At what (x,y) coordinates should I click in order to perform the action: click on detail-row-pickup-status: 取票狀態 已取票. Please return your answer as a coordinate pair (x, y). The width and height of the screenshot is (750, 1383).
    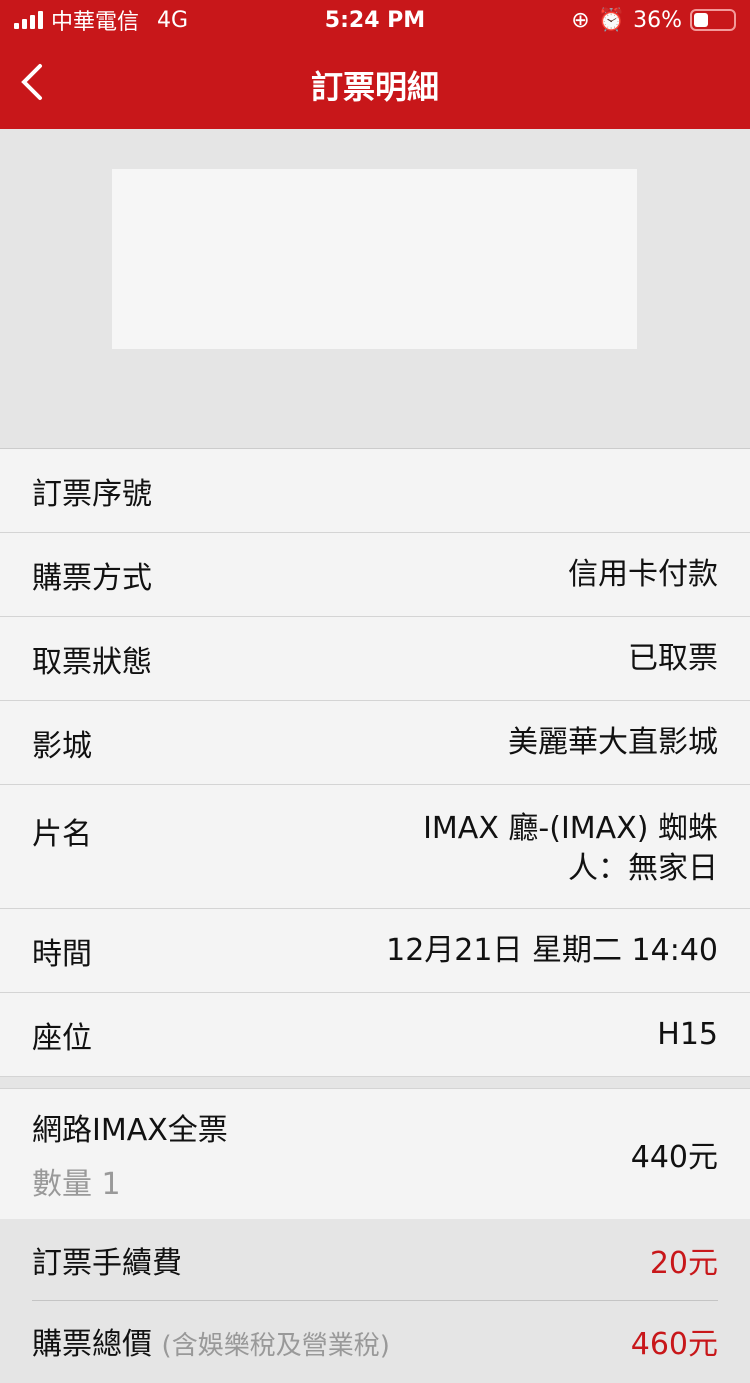
    Looking at the image, I should click on (375, 659).